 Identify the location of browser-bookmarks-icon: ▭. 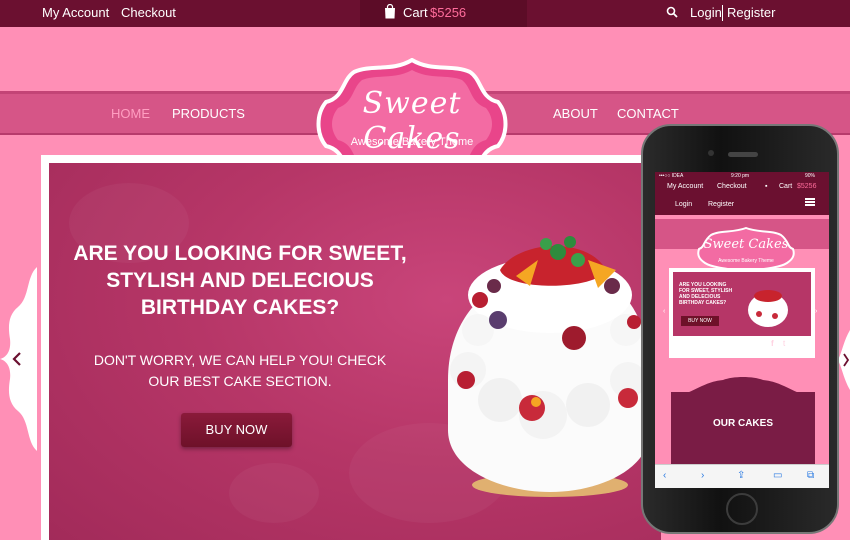
(777, 475).